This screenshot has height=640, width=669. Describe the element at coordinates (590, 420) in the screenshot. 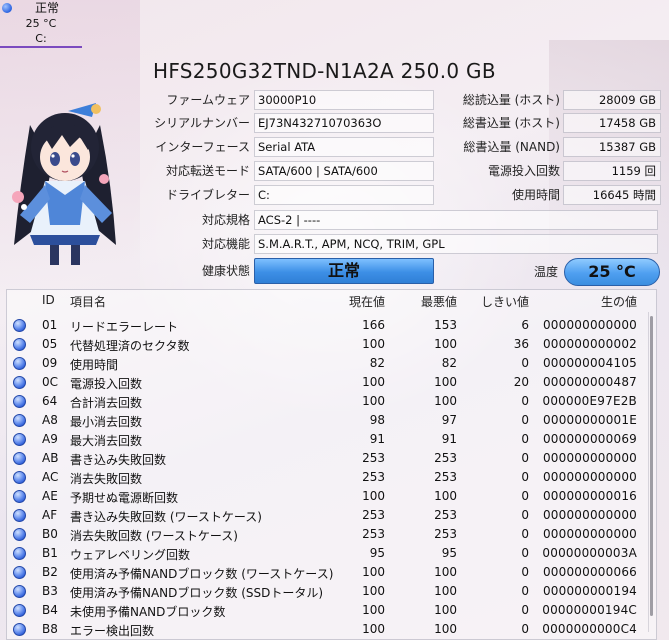

I see `row-raw: 00000000001E` at that location.